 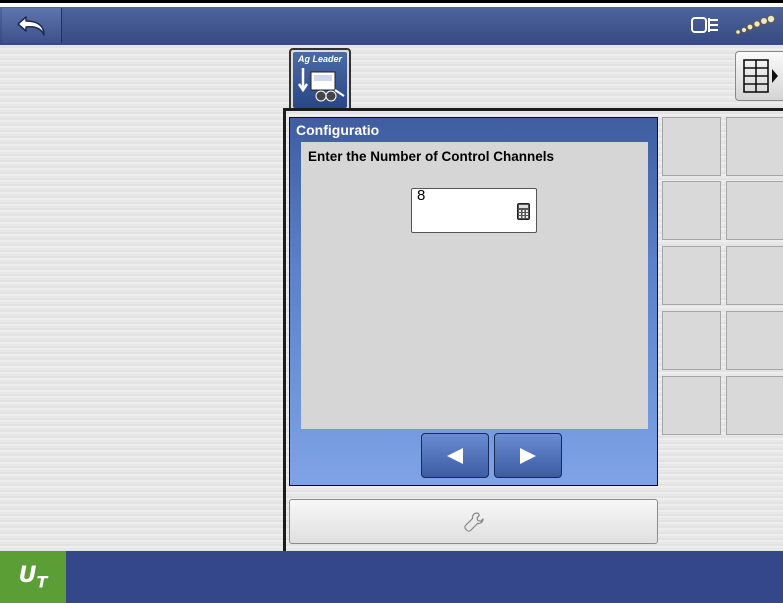 I want to click on ut-logo-sub: T, so click(x=42, y=582).